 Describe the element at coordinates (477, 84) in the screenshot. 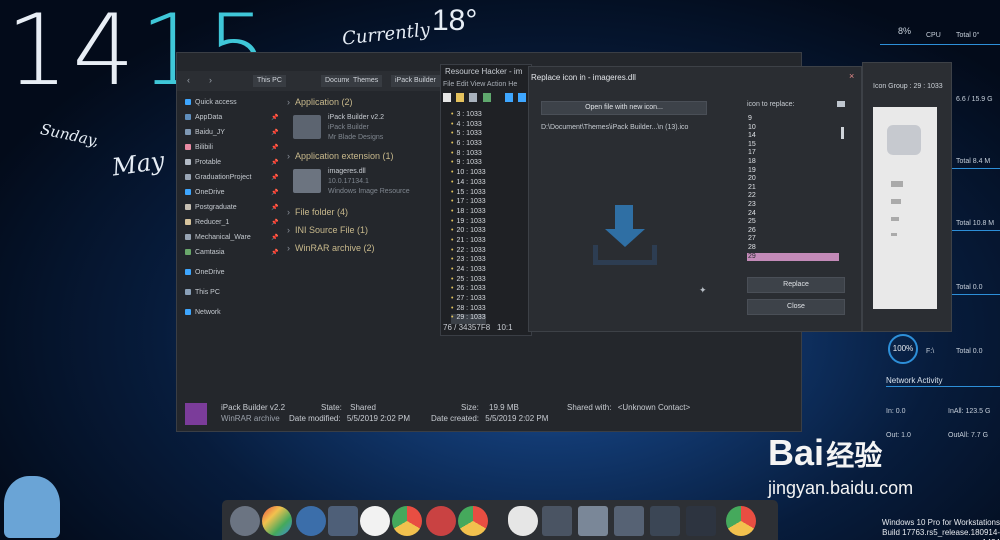

I see `menu-view: View` at that location.